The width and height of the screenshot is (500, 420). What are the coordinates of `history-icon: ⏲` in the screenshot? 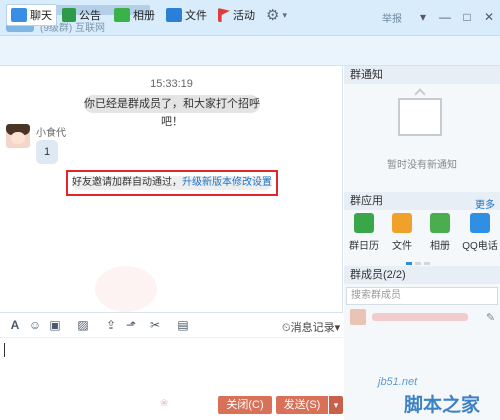 It's located at (286, 328).